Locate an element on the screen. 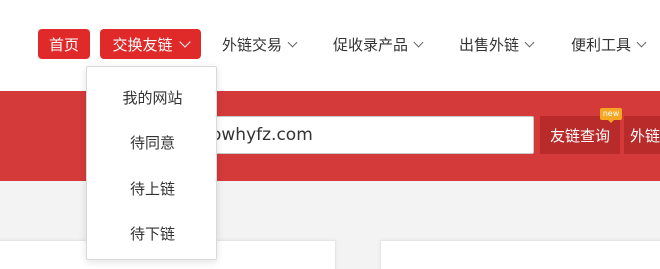 The height and width of the screenshot is (269, 660). content-card-right is located at coordinates (520, 254).